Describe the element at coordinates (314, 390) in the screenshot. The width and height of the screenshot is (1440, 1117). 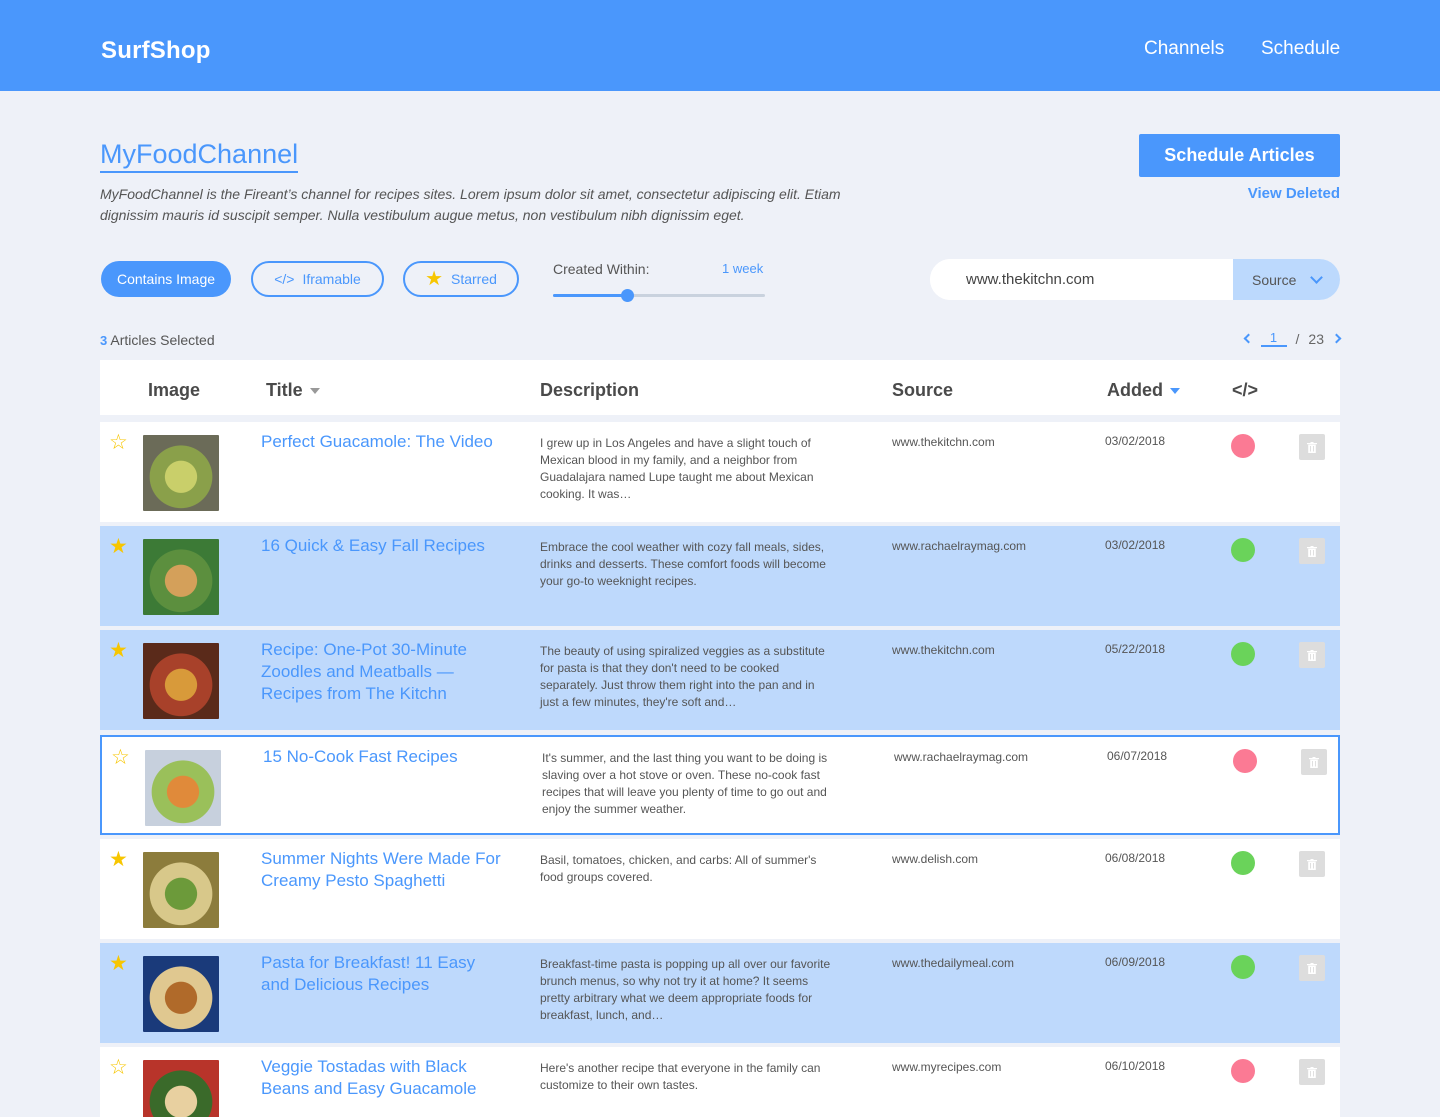
I see `sort-caret-icon` at that location.